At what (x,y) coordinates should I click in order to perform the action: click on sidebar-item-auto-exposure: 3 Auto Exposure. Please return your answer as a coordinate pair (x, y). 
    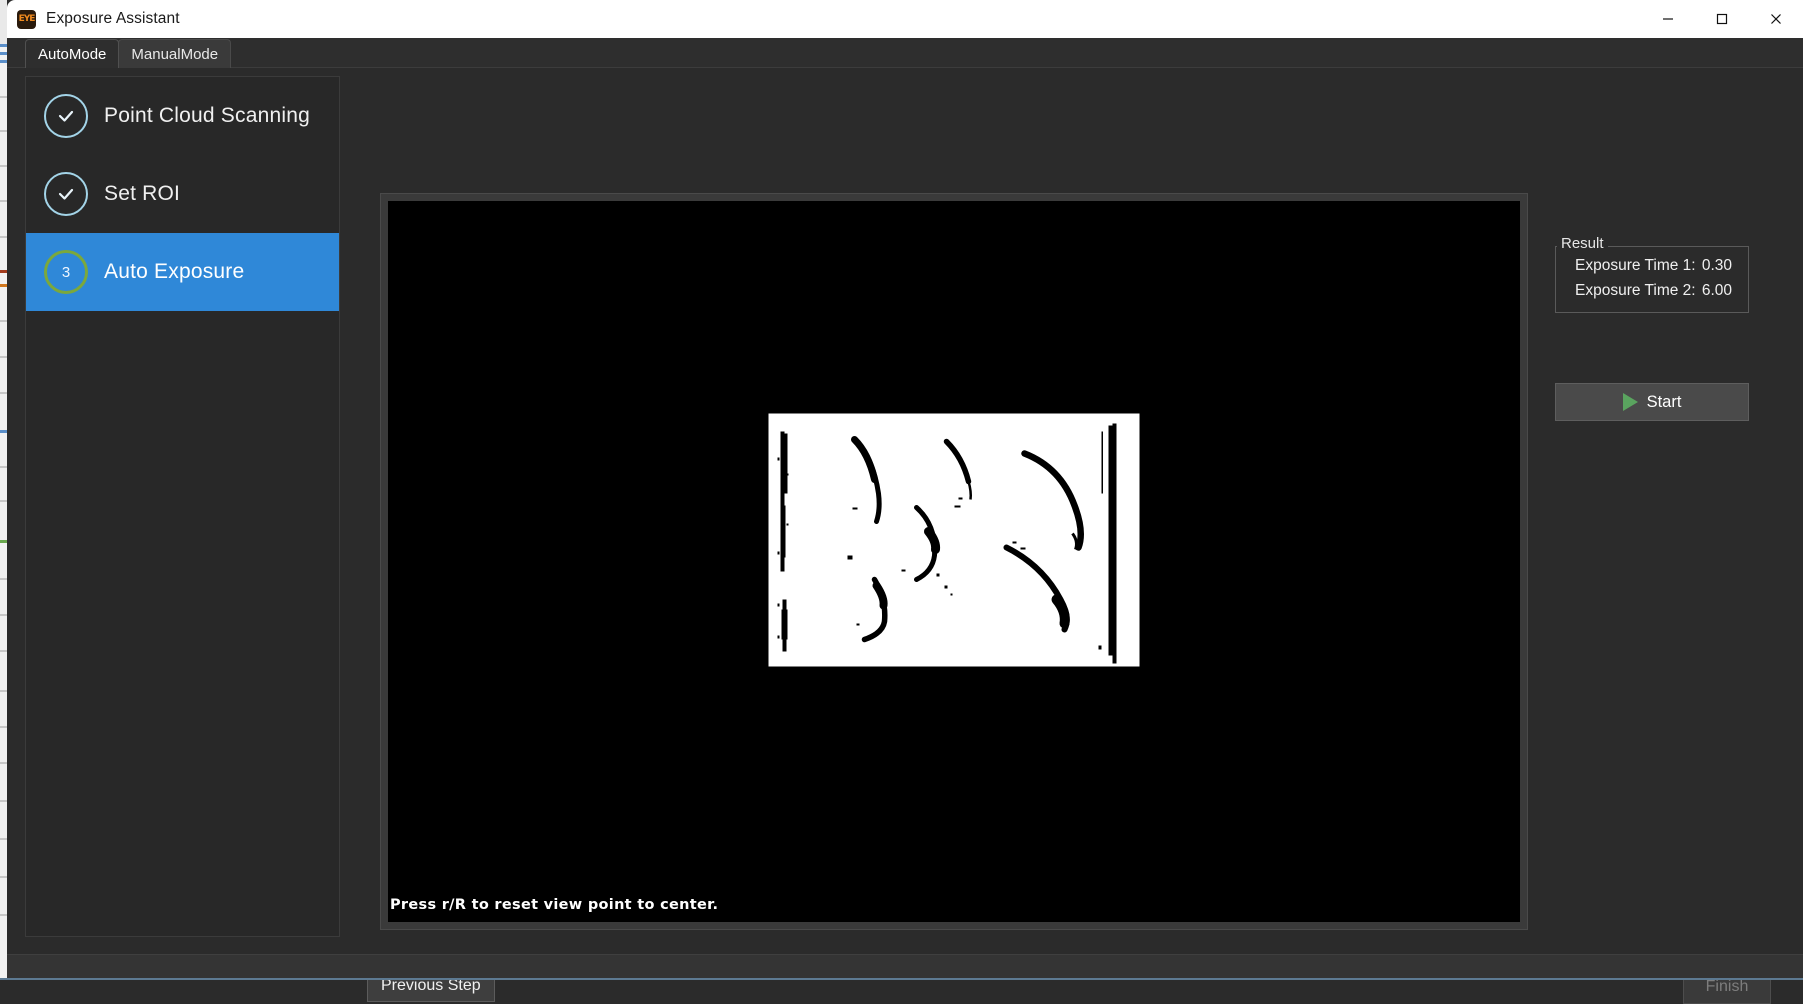
    Looking at the image, I should click on (182, 272).